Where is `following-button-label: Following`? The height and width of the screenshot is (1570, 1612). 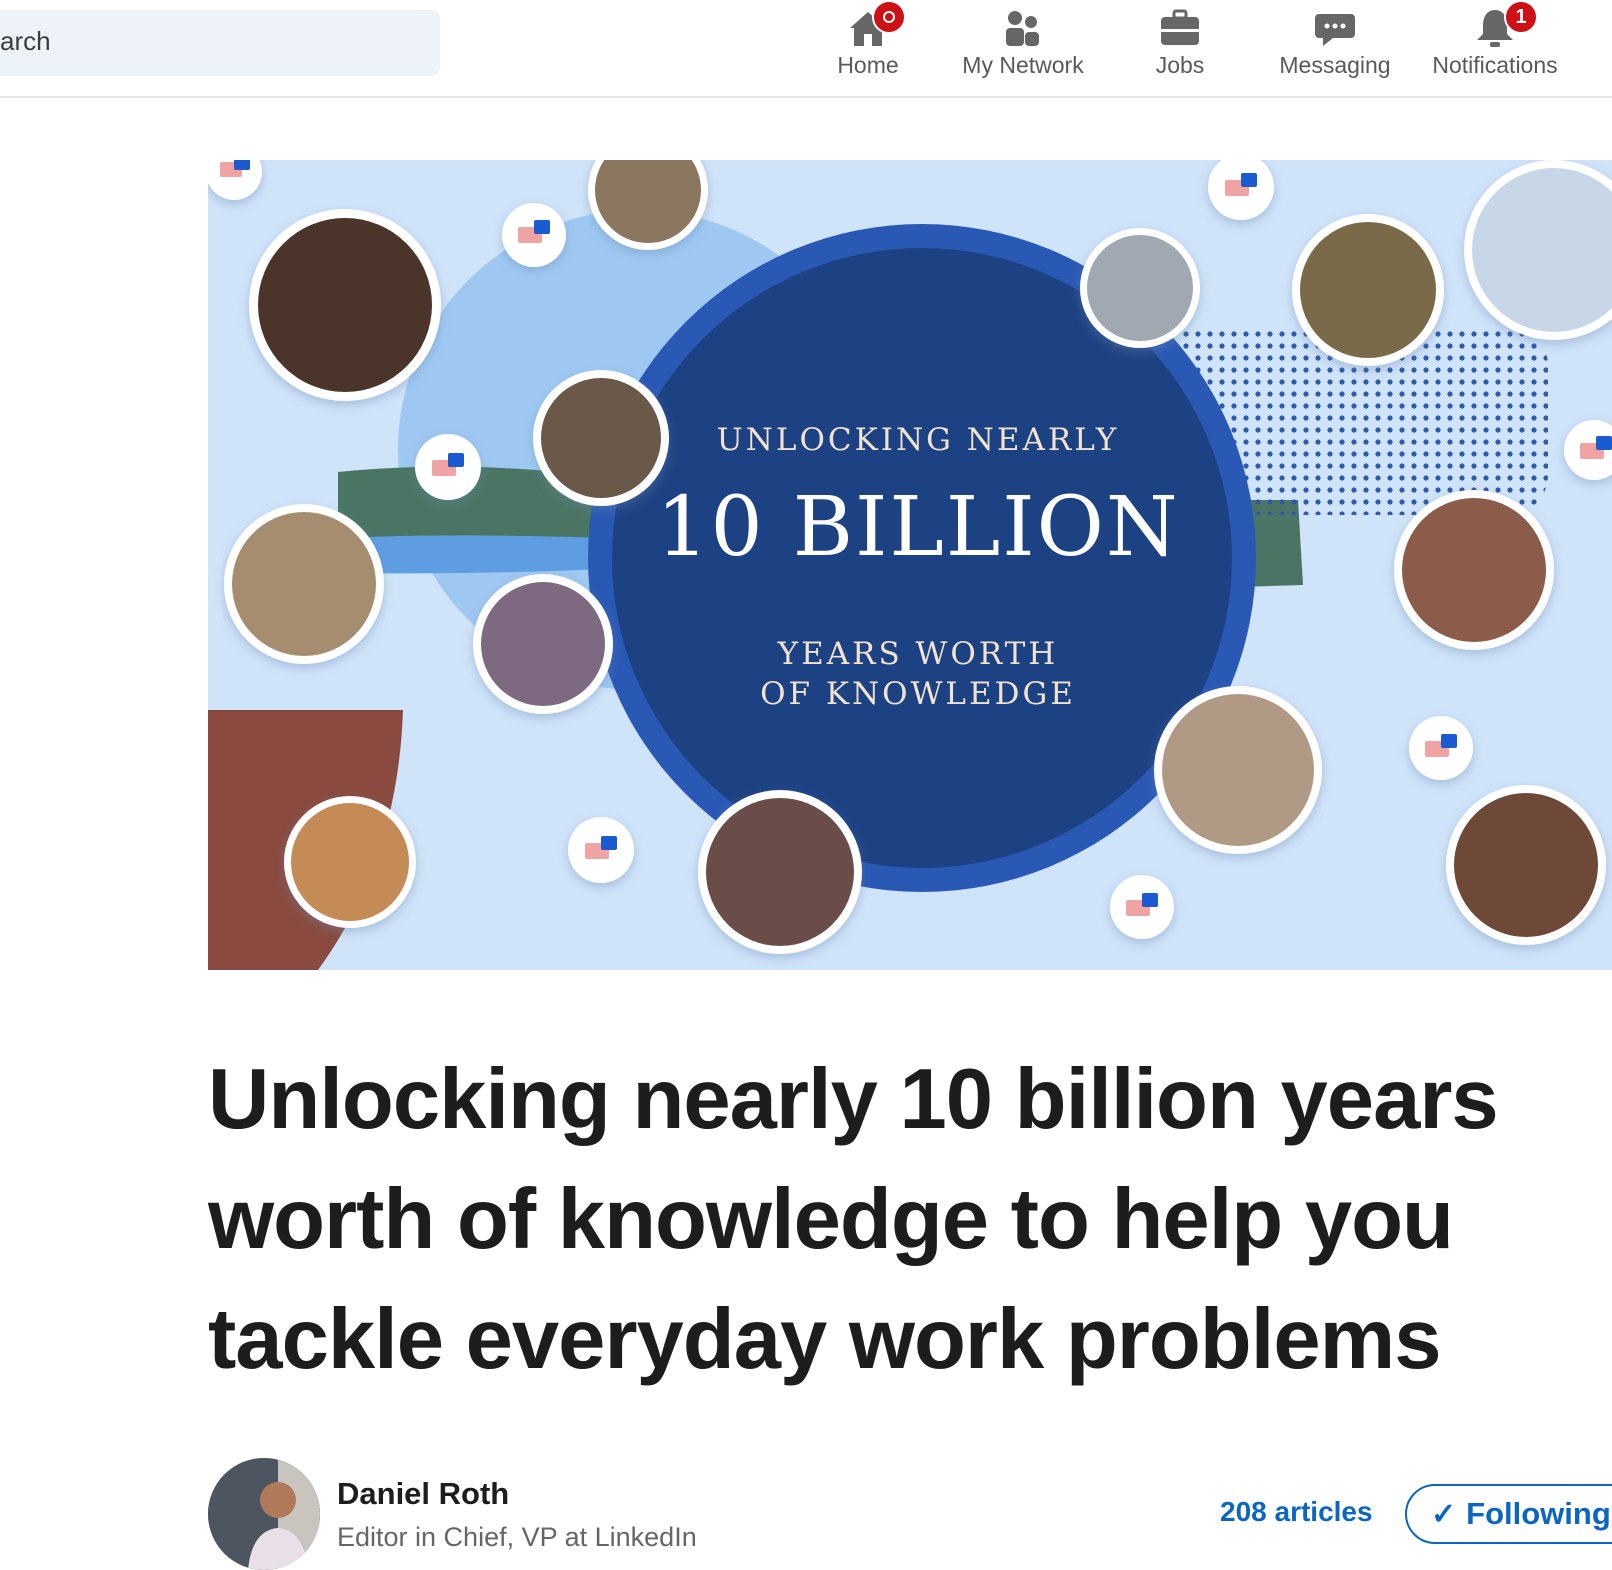
following-button-label: Following is located at coordinates (1538, 1513).